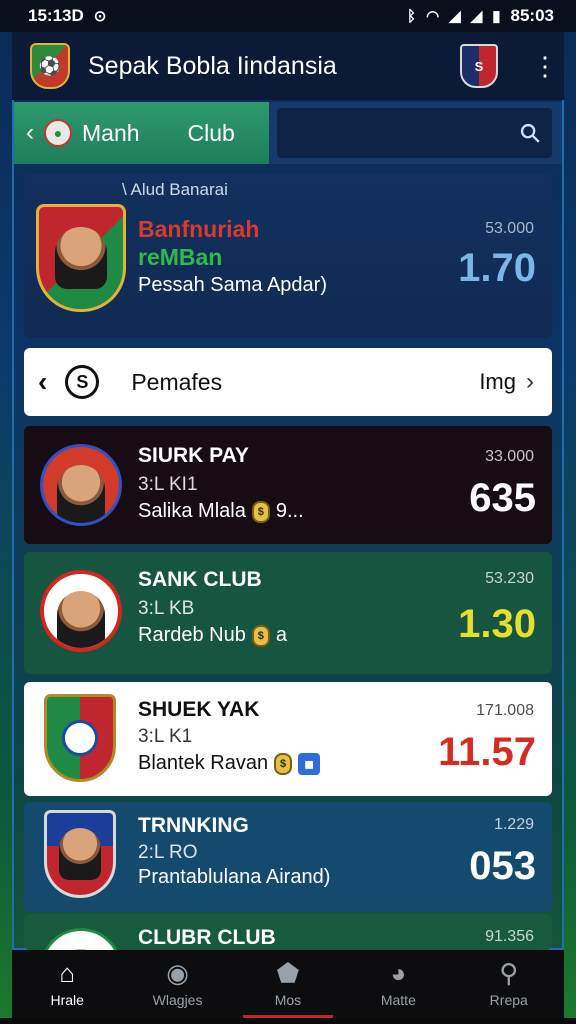 The height and width of the screenshot is (1024, 576). Describe the element at coordinates (165, 736) in the screenshot. I see `card-subtitle: 3:L K1` at that location.